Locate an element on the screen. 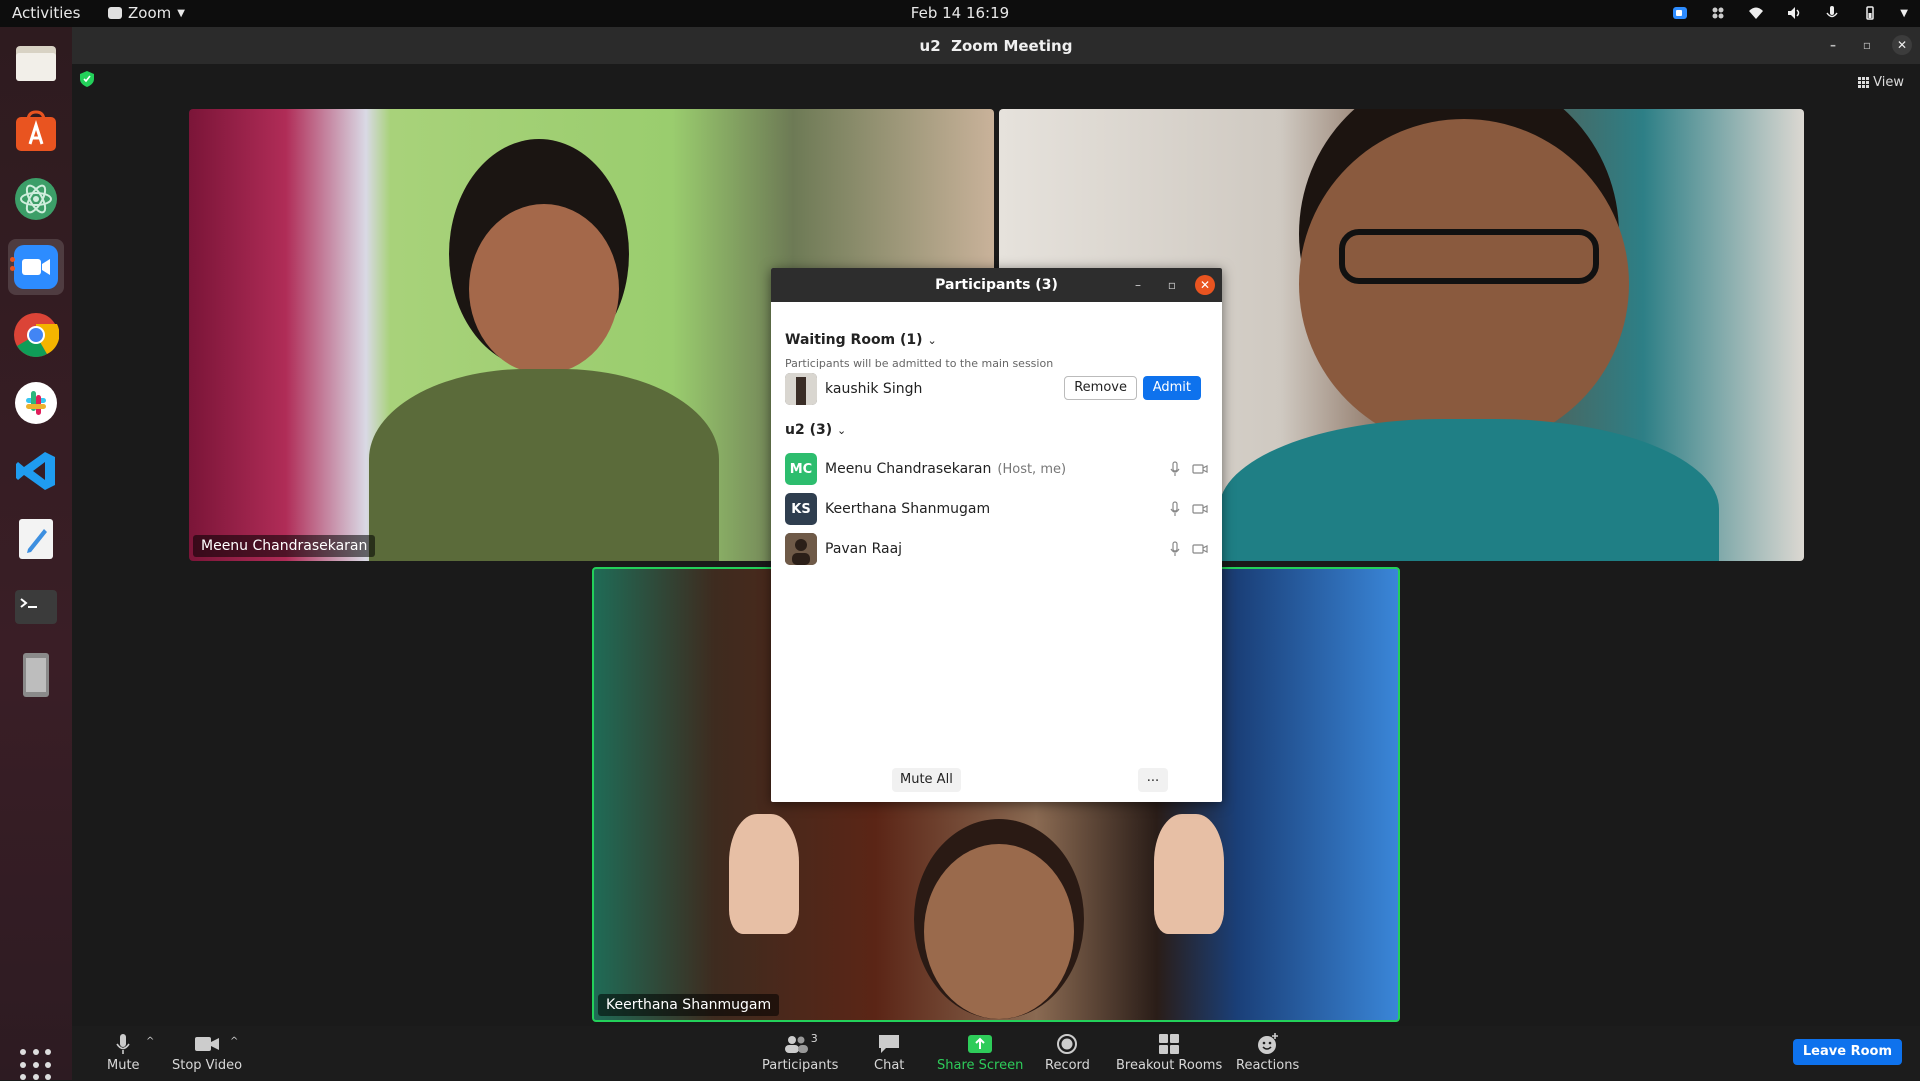 The image size is (1920, 1081). avatar: KS is located at coordinates (801, 509).